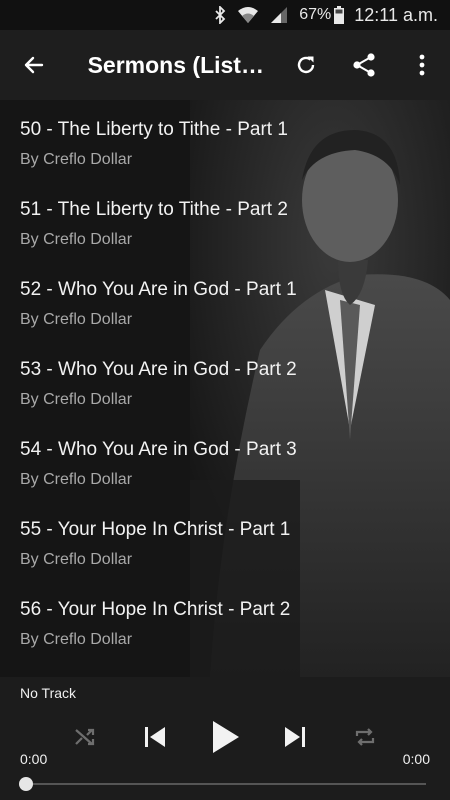 The height and width of the screenshot is (800, 450). What do you see at coordinates (158, 289) in the screenshot?
I see `sermon-title: 52 - Who You Are in God - Part 1` at bounding box center [158, 289].